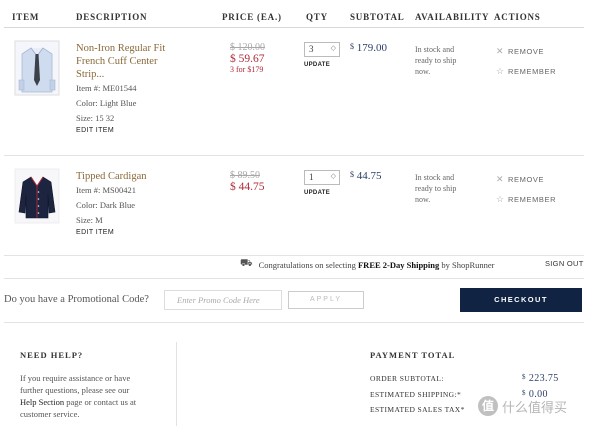 Image resolution: width=600 pixels, height=426 pixels. I want to click on sale-price: $ 59.67, so click(247, 59).